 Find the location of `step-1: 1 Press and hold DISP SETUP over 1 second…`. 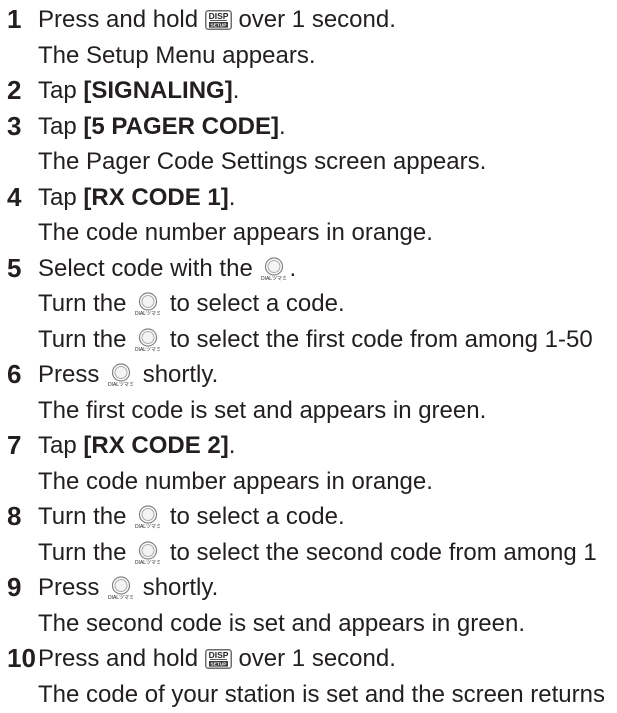

step-1: 1 Press and hold DISP SETUP over 1 second… is located at coordinates (308, 37).